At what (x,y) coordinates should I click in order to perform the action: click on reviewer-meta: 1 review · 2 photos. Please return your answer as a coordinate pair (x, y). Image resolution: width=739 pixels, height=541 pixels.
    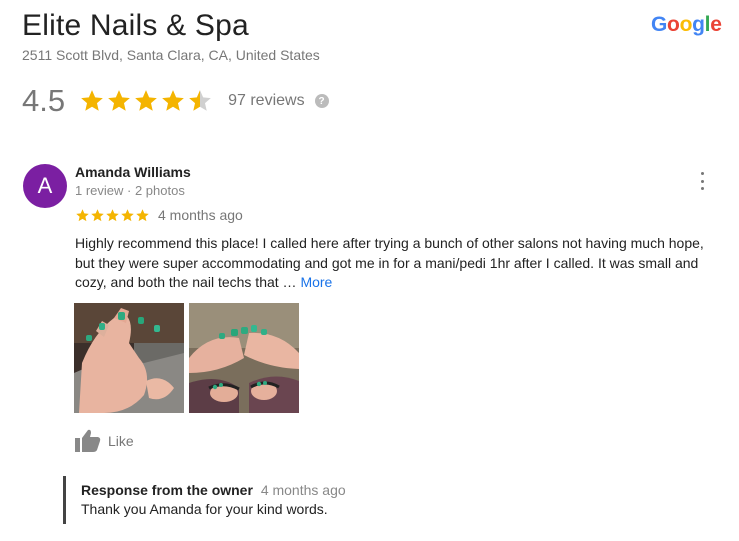
    Looking at the image, I should click on (130, 190).